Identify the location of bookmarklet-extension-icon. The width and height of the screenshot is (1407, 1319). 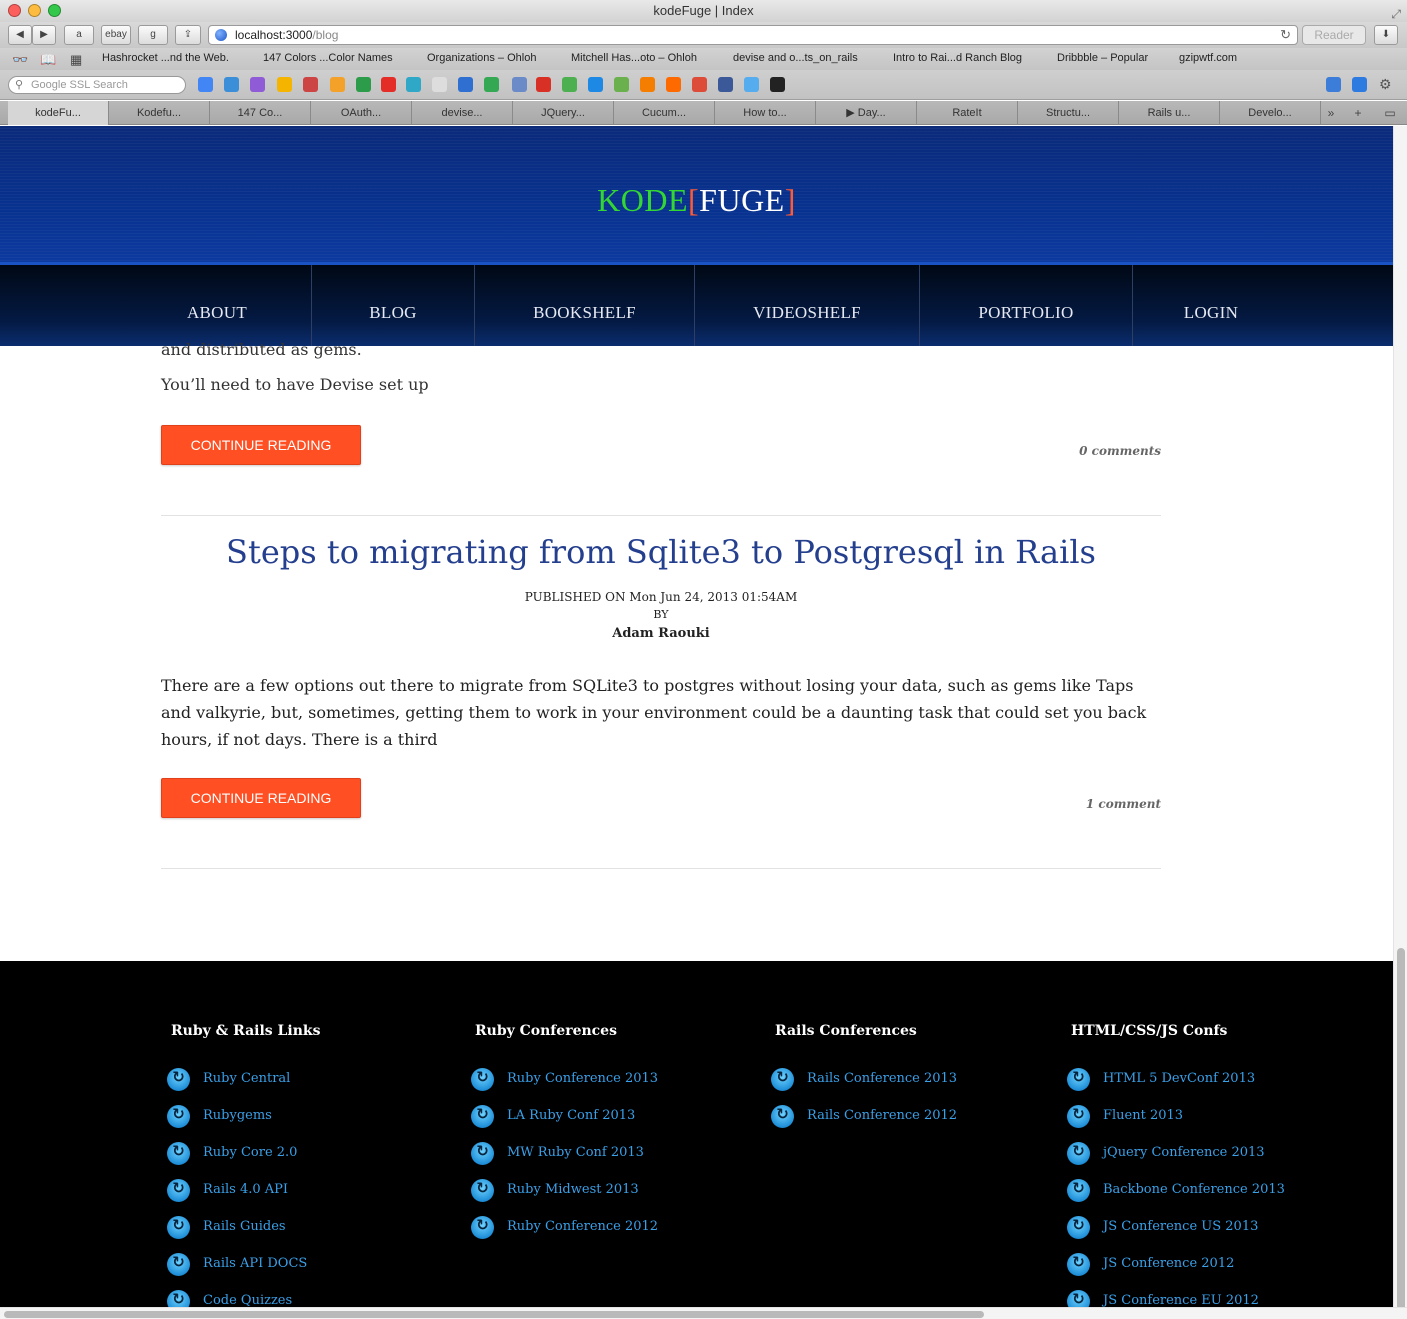
(310, 84).